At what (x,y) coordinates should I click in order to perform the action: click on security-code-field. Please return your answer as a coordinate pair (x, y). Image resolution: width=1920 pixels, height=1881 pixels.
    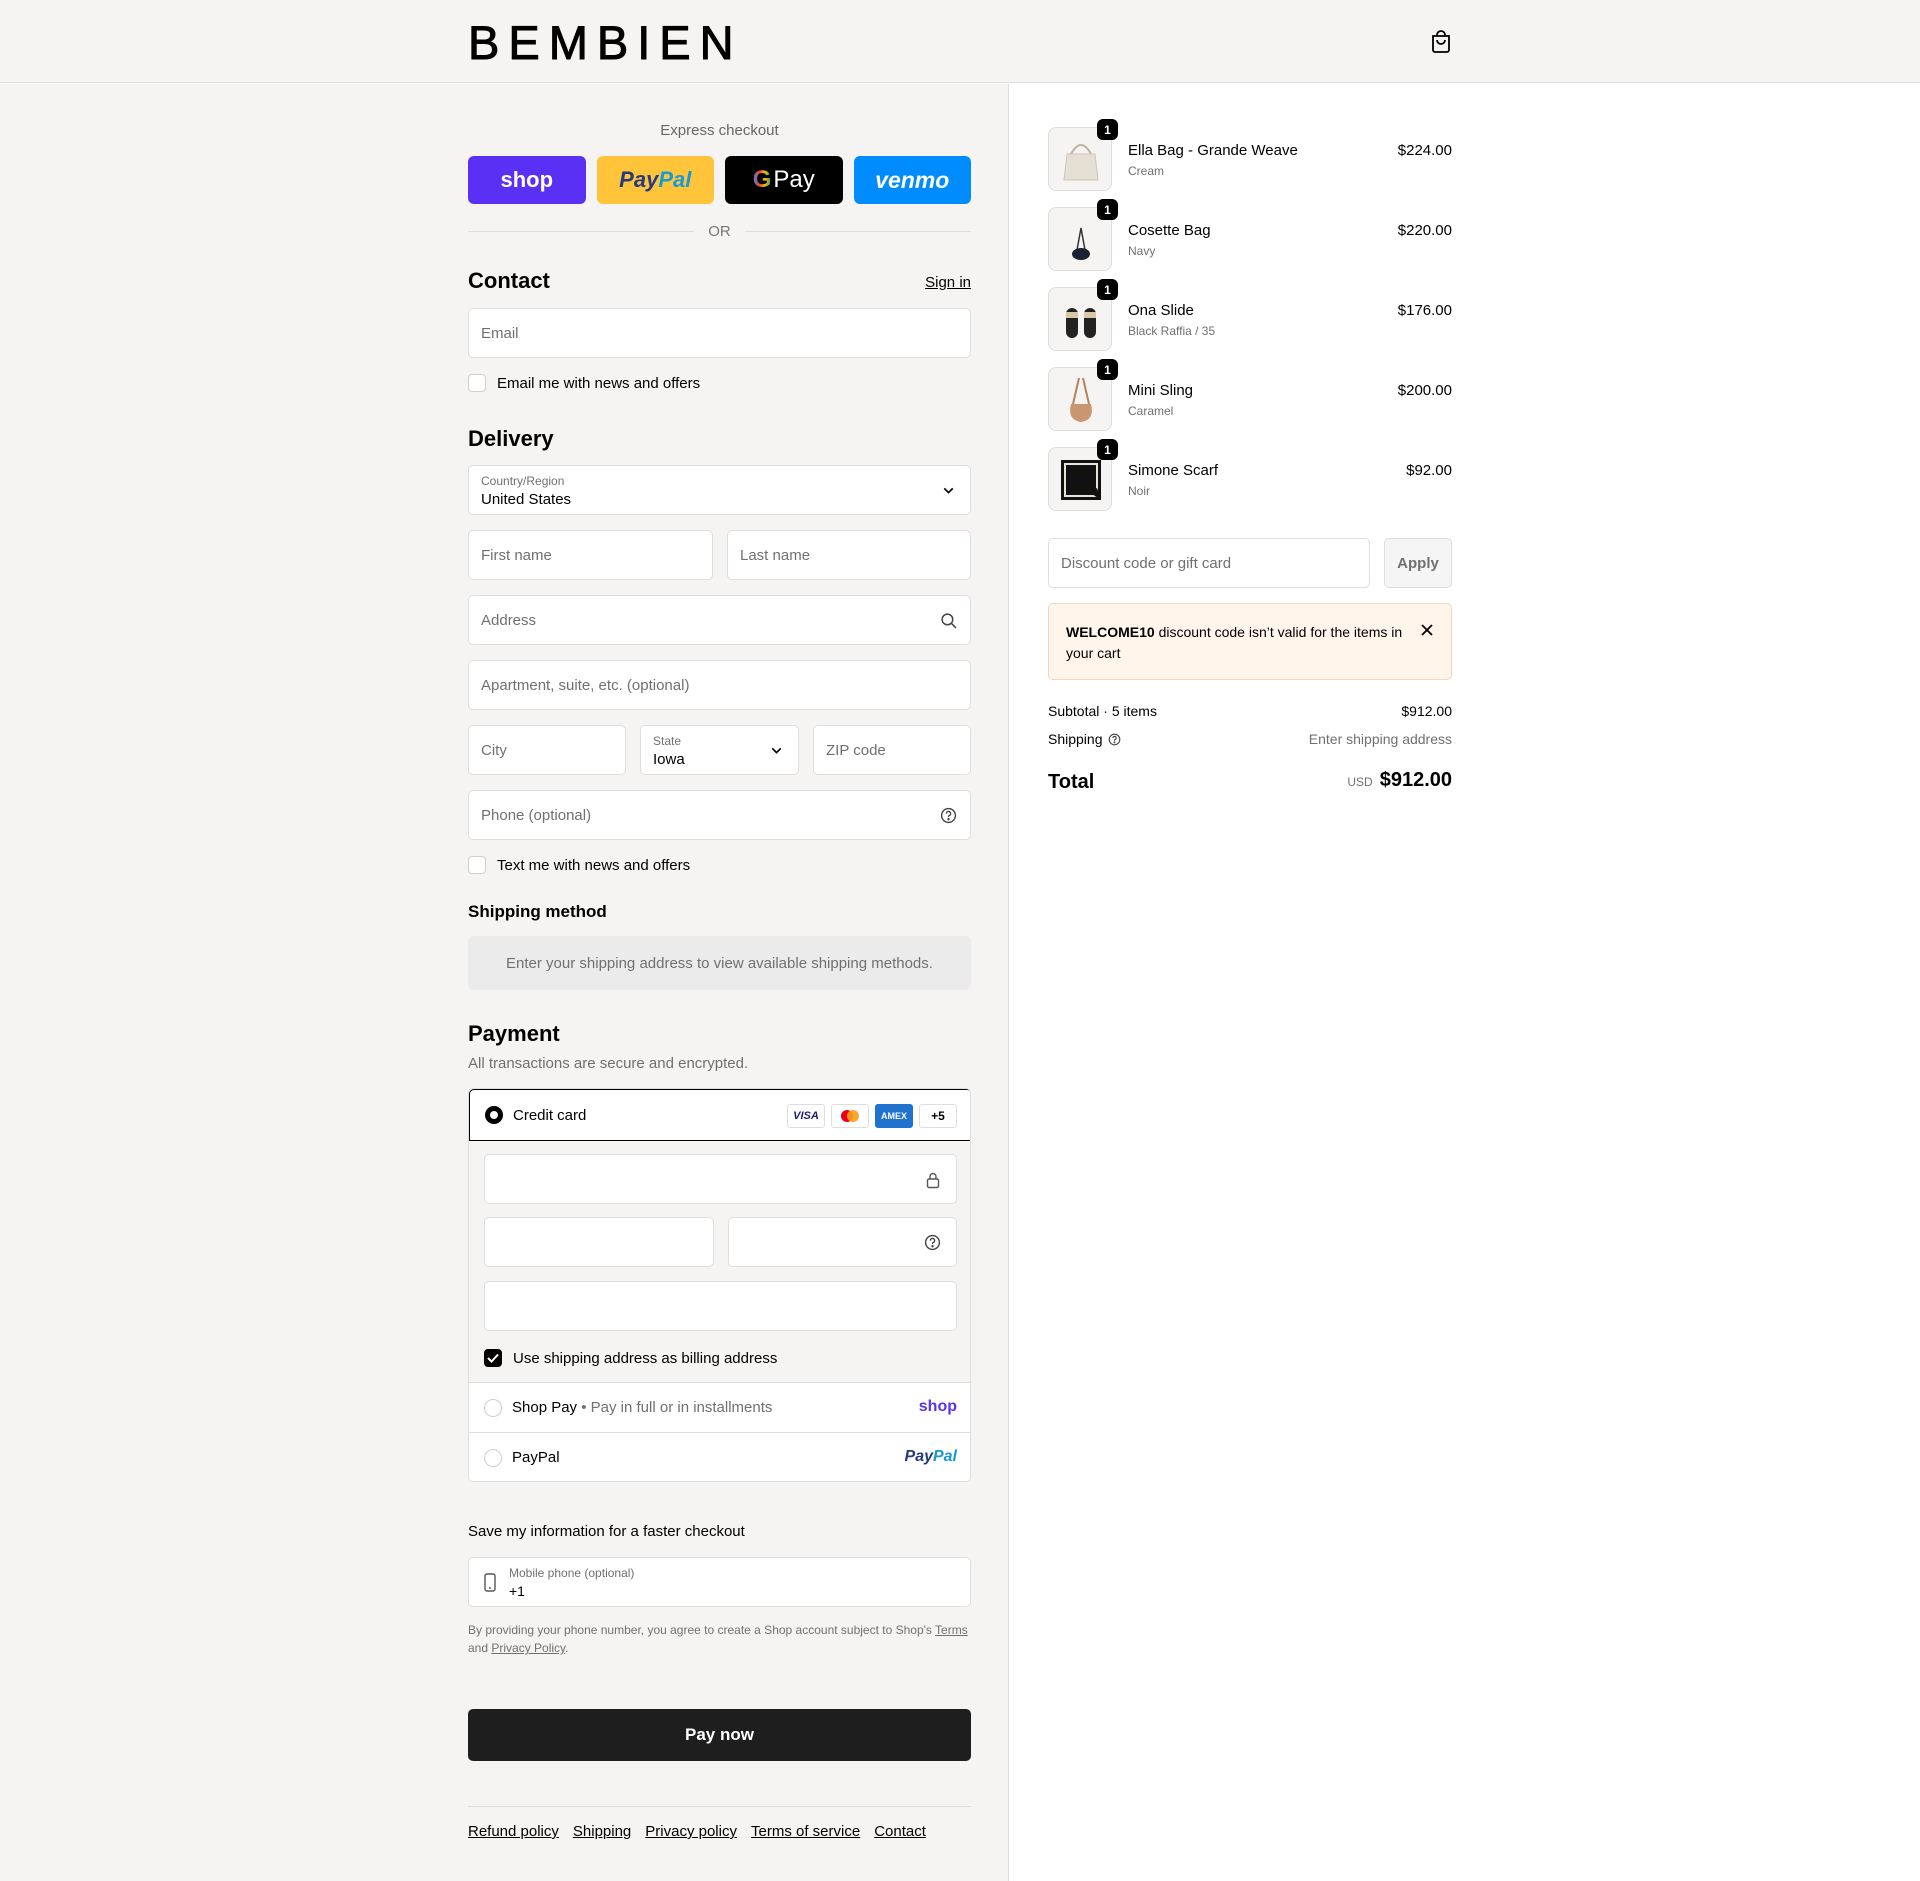
    Looking at the image, I should click on (842, 1242).